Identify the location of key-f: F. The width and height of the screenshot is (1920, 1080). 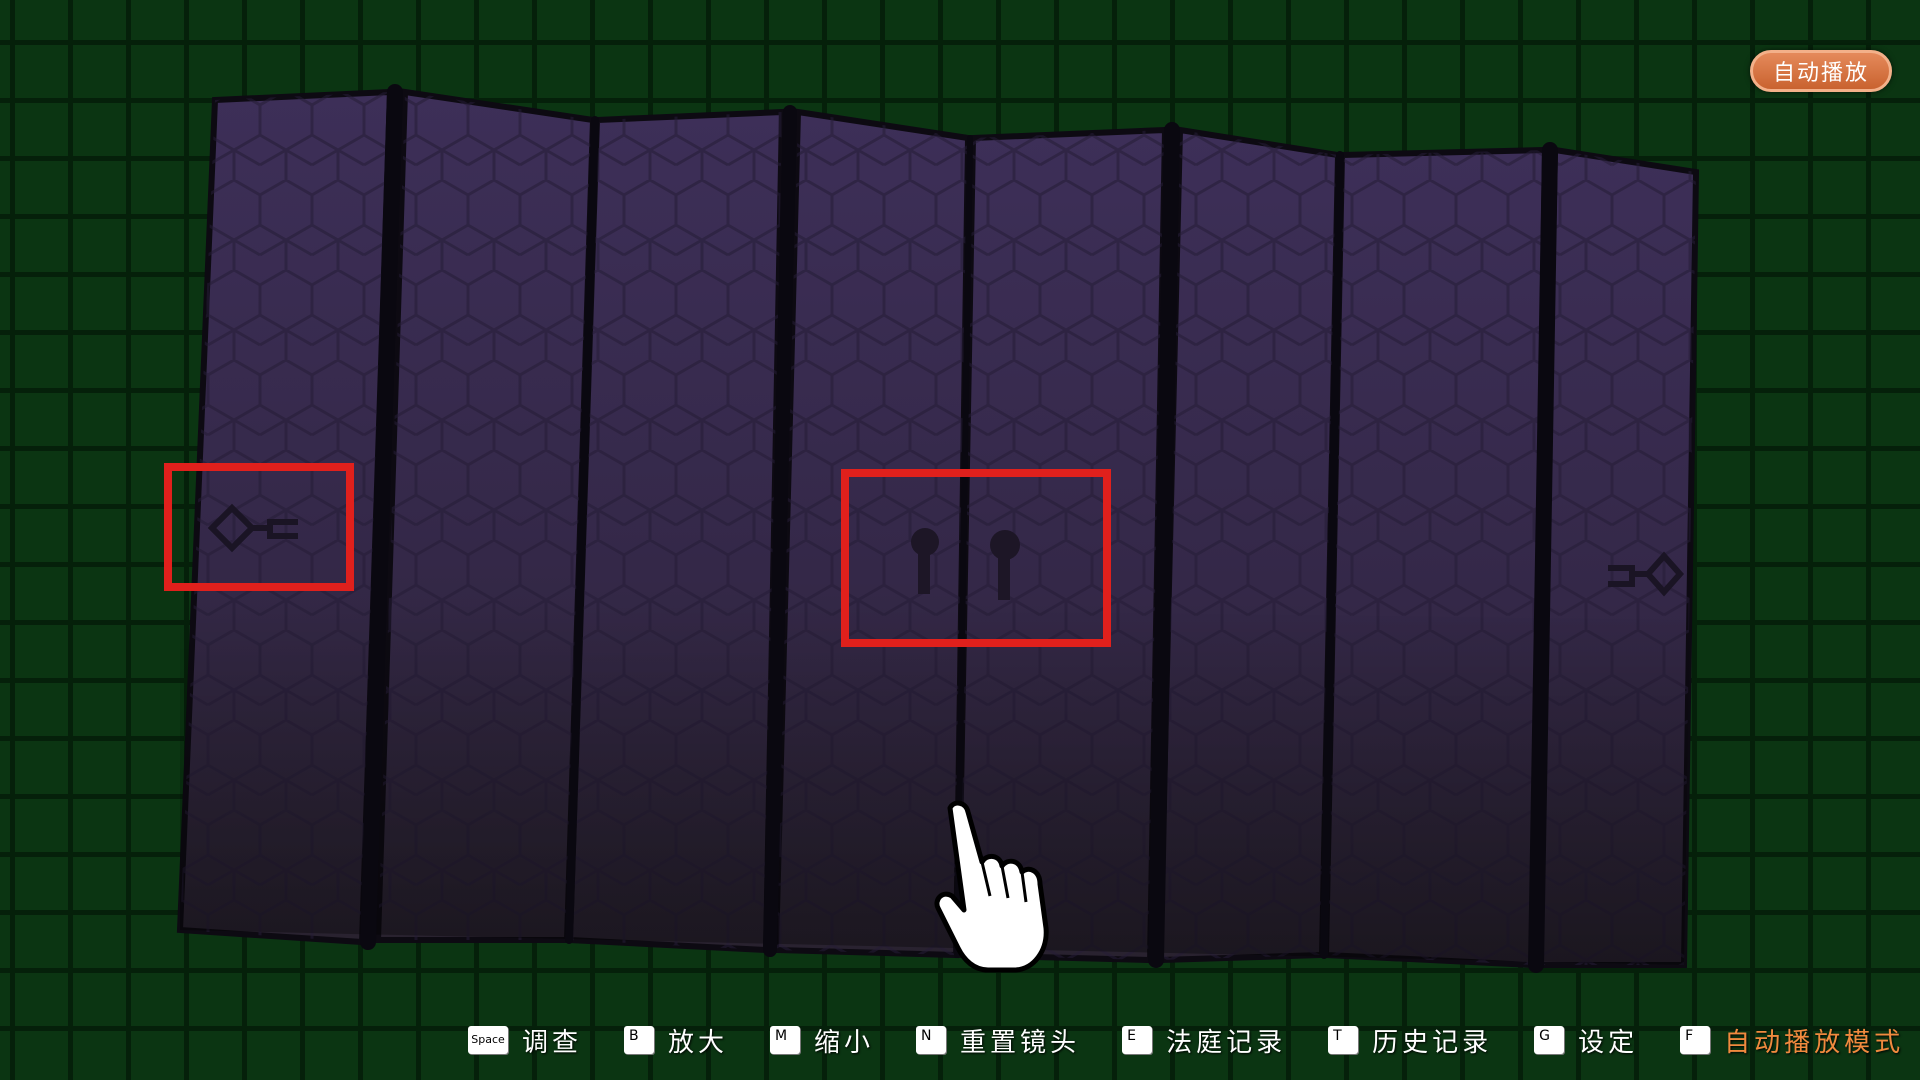
(1695, 1040).